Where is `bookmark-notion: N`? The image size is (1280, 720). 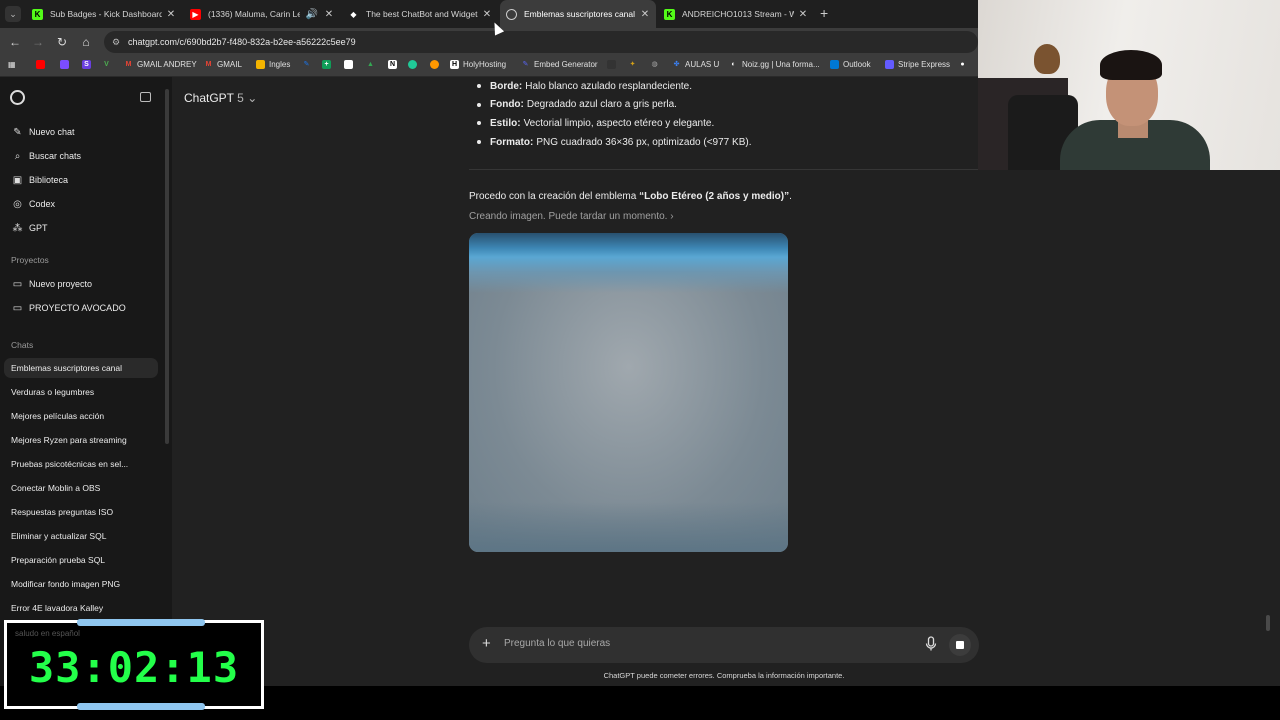
bookmark-notion: N is located at coordinates (394, 64).